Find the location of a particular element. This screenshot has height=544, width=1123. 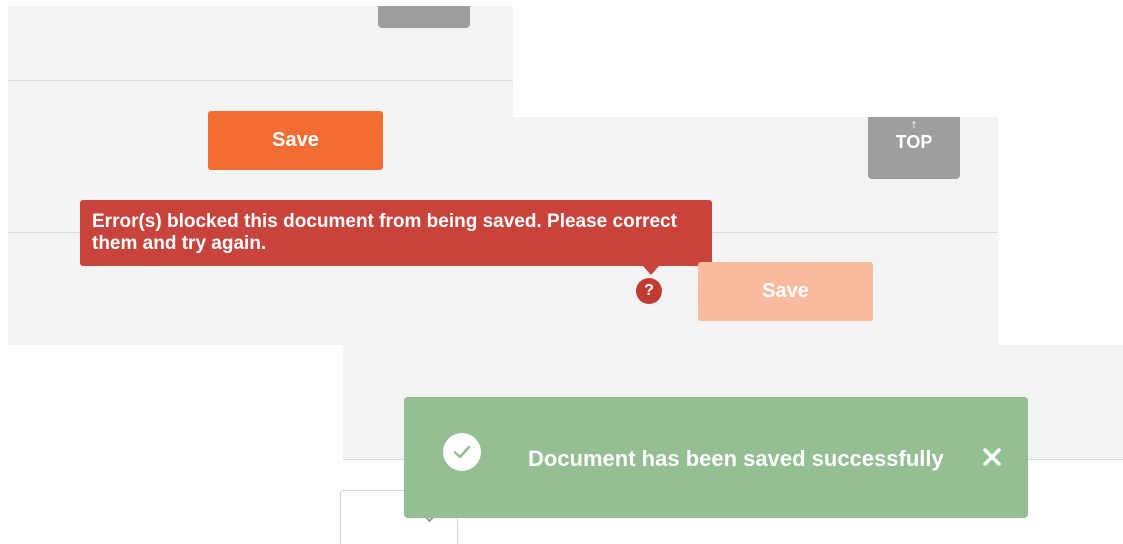

check-circle-icon is located at coordinates (462, 452).